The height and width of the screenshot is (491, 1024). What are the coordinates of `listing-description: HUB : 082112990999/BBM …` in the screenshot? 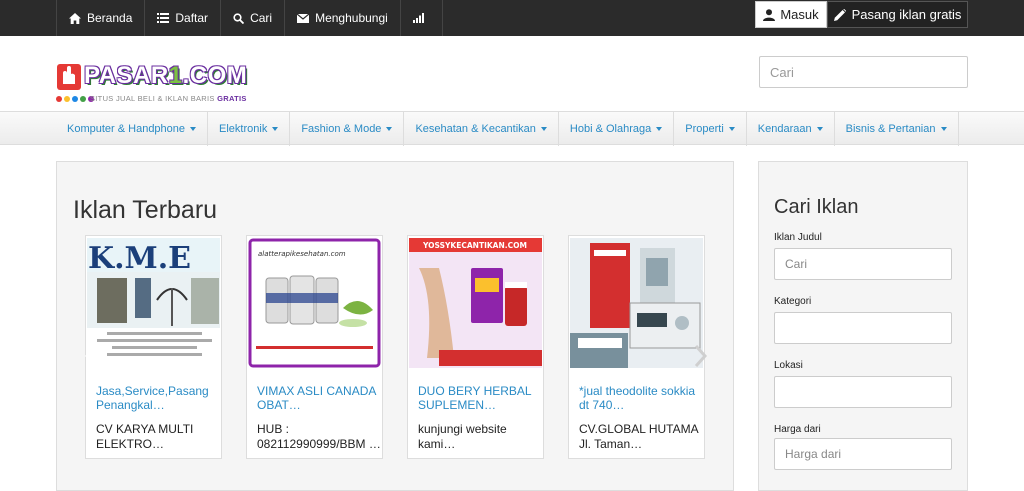 It's located at (319, 436).